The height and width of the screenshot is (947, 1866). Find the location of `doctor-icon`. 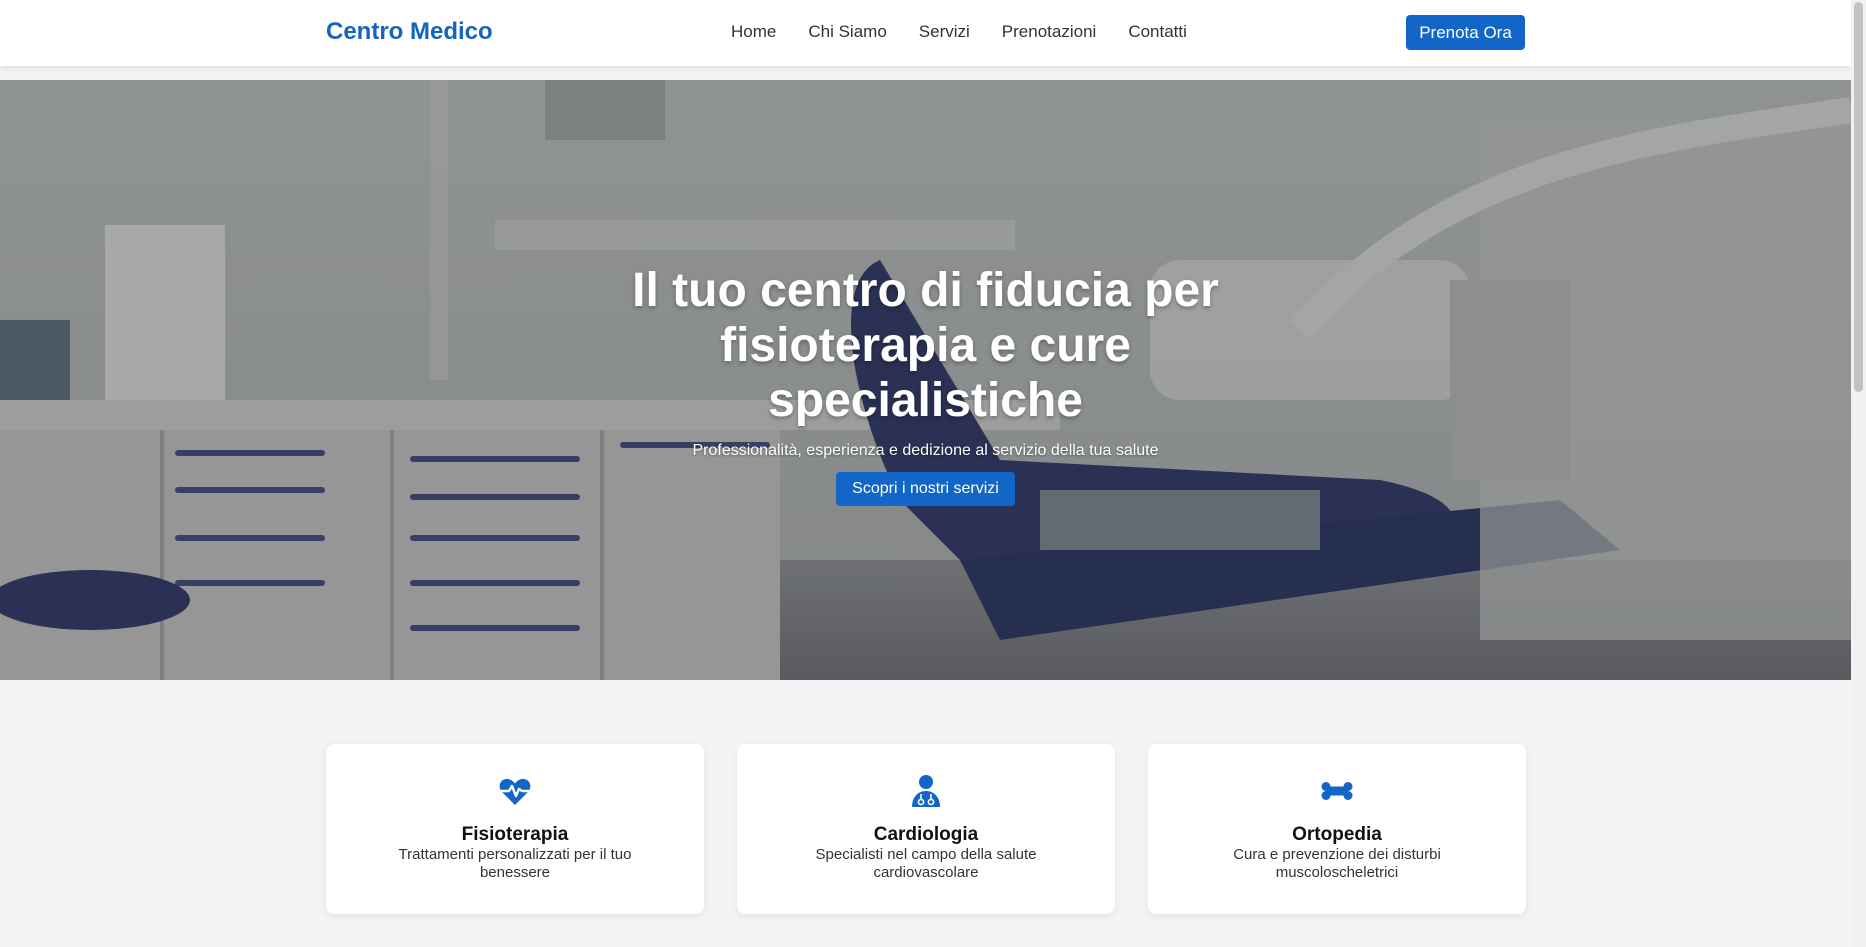

doctor-icon is located at coordinates (926, 791).